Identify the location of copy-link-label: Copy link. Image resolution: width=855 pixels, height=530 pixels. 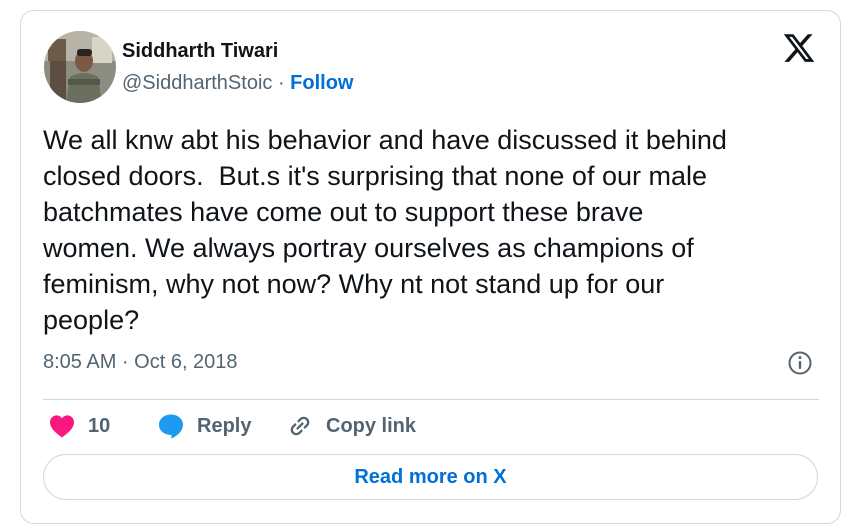
(371, 425).